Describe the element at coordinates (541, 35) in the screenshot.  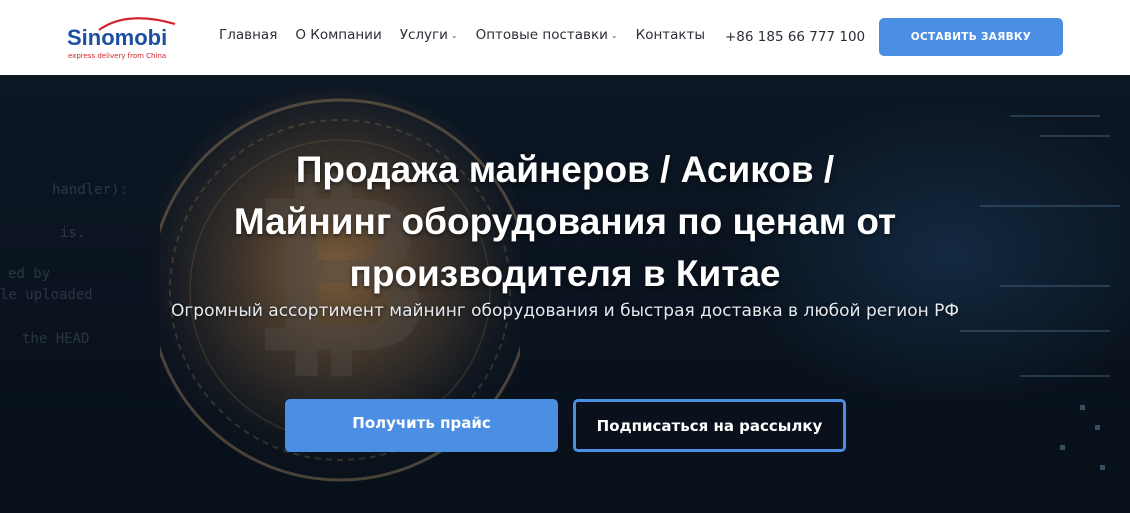
I see `nav-item-label: Оптовые поставки` at that location.